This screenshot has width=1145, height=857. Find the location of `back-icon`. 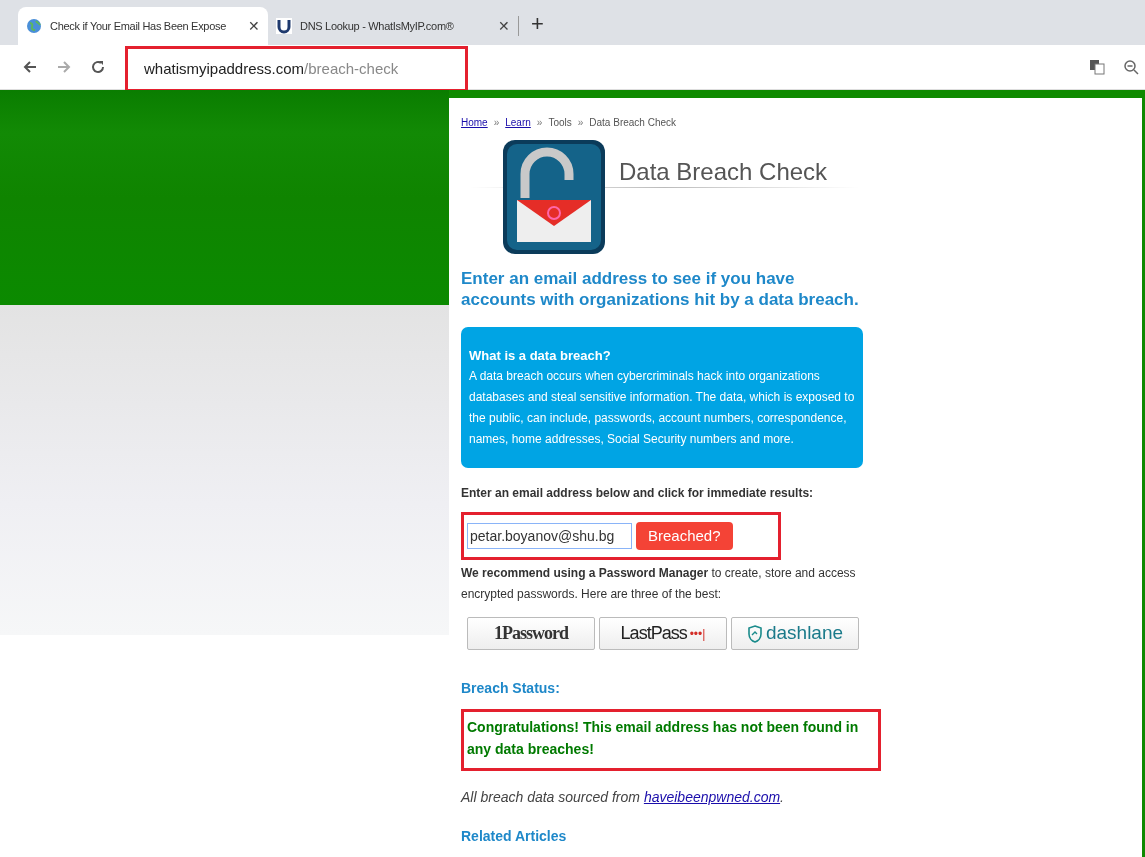

back-icon is located at coordinates (30, 67).